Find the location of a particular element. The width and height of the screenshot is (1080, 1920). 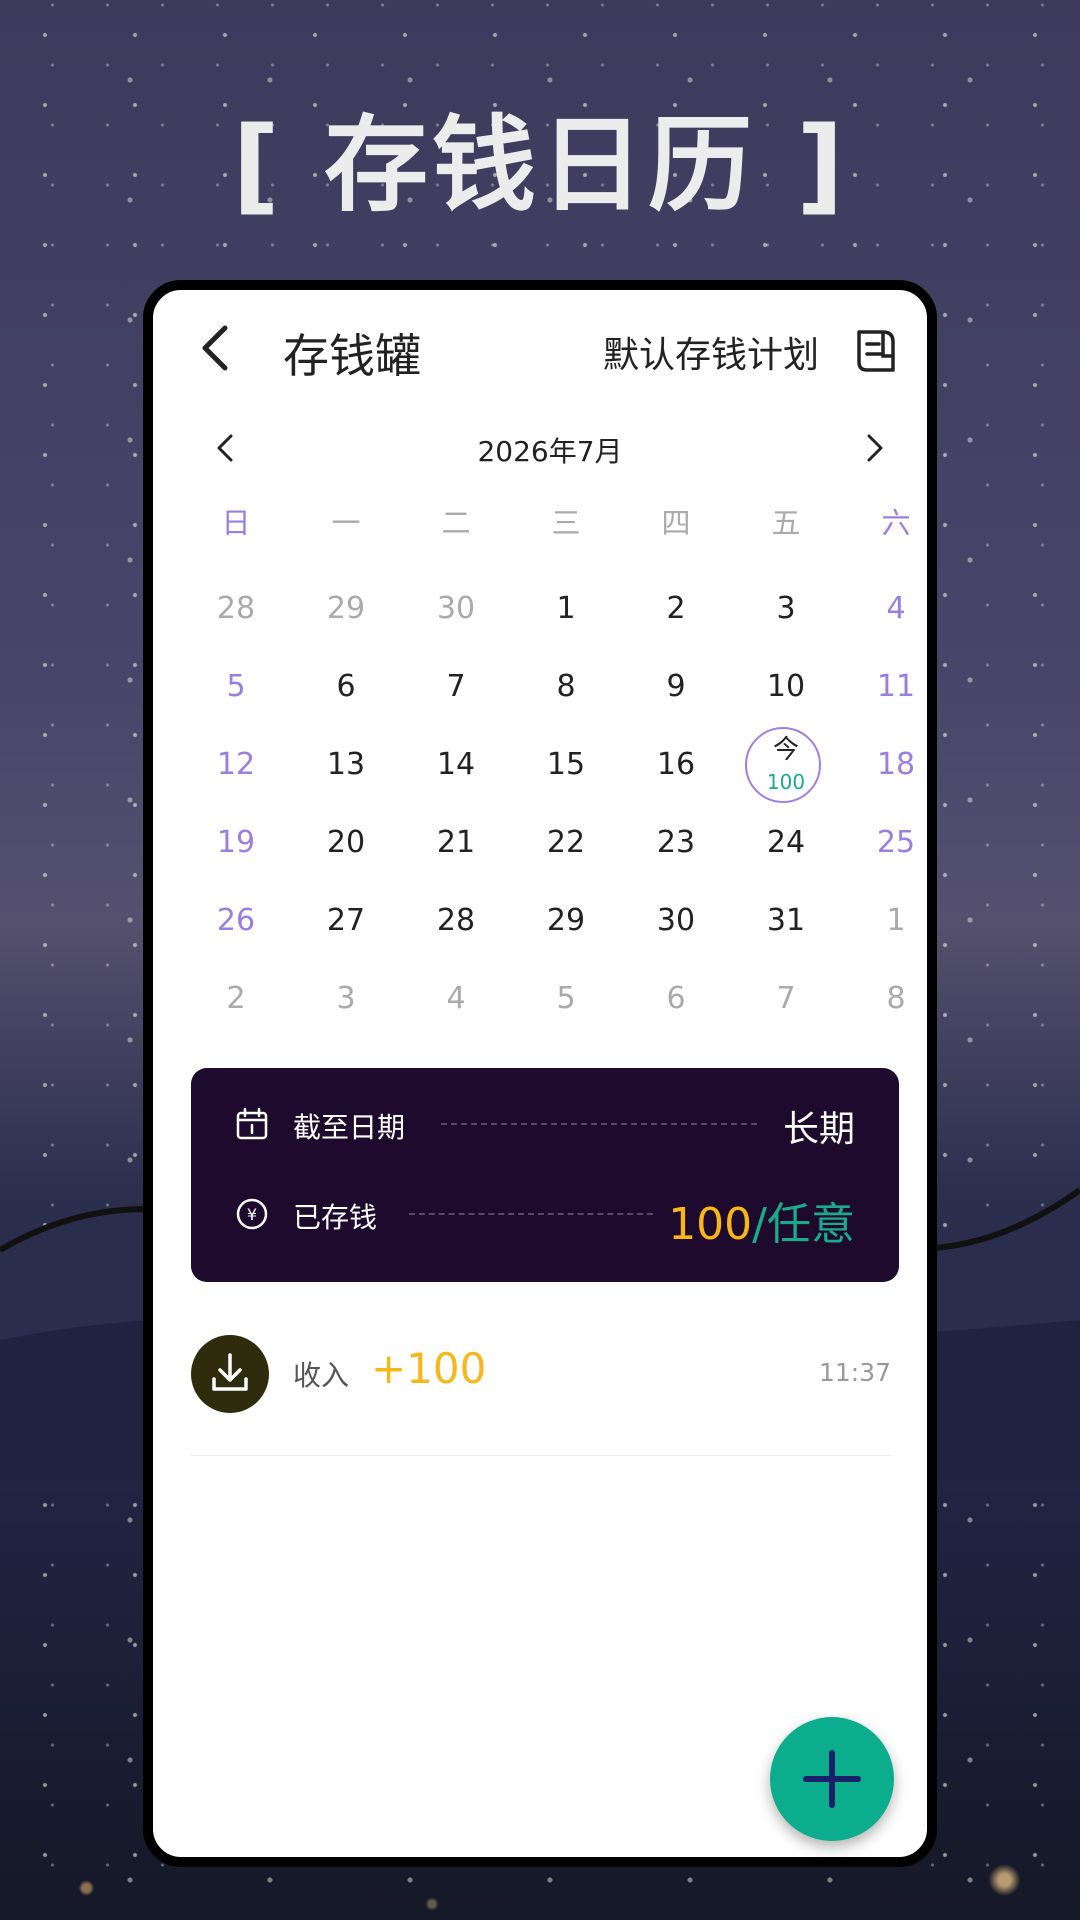

weekday-sat: 六 is located at coordinates (896, 523).